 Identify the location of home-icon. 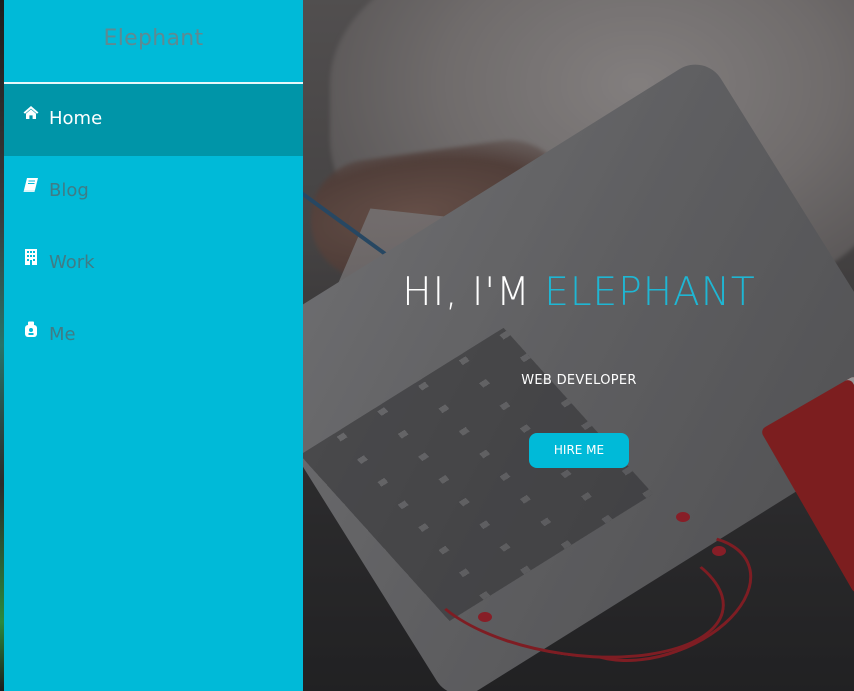
(31, 113).